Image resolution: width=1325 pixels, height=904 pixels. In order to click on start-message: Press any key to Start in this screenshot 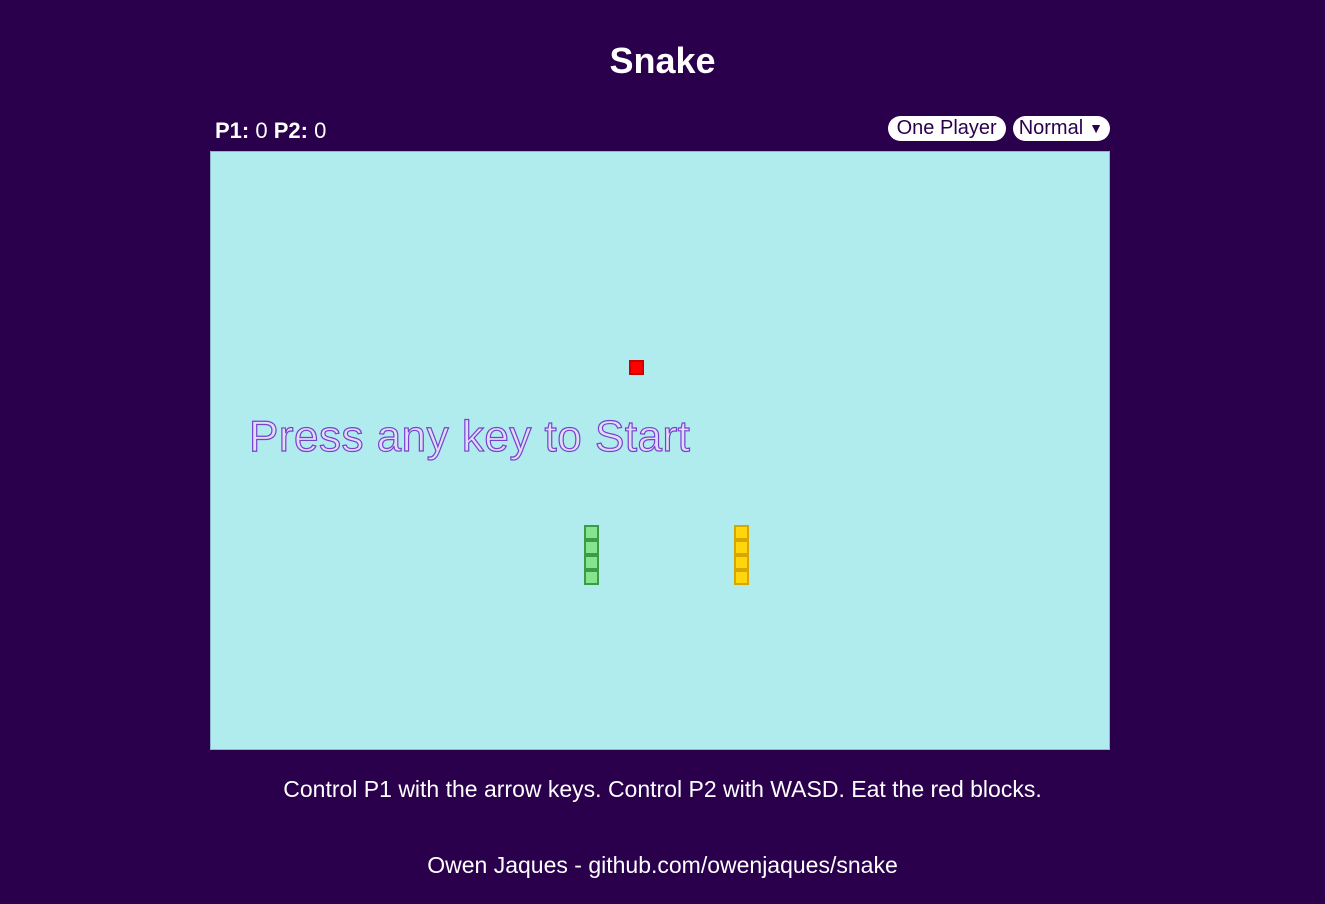, I will do `click(469, 436)`.